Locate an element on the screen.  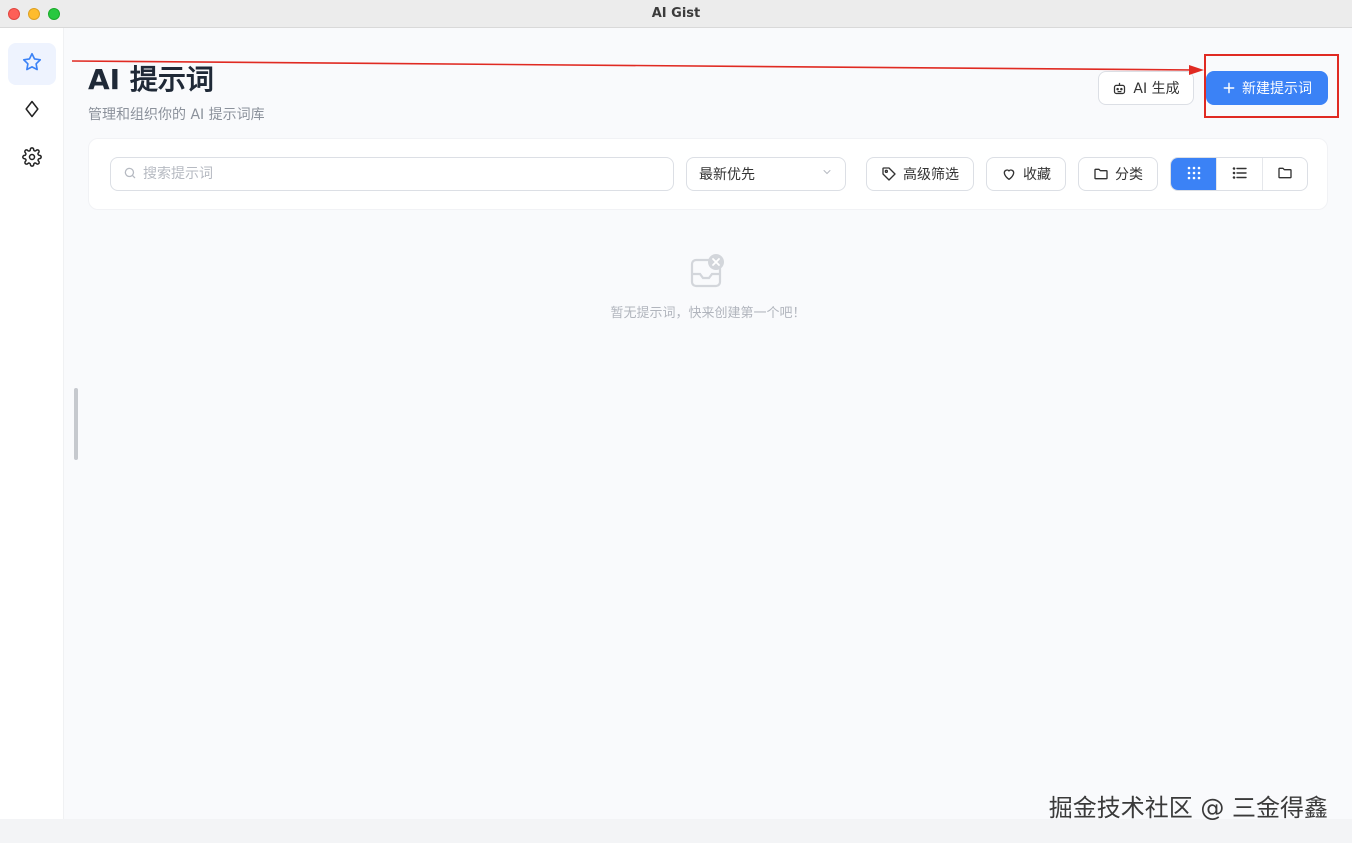
ai-generate-button: AI 生成 is located at coordinates (1146, 88).